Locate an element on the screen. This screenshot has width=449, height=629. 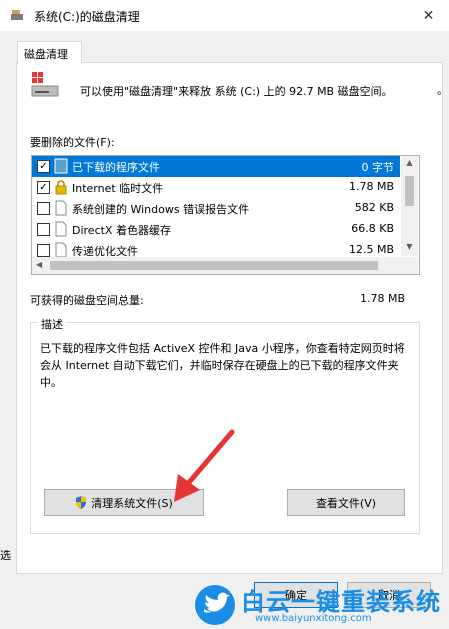
watermark-url: www.baiyunxitong.com is located at coordinates (313, 618).